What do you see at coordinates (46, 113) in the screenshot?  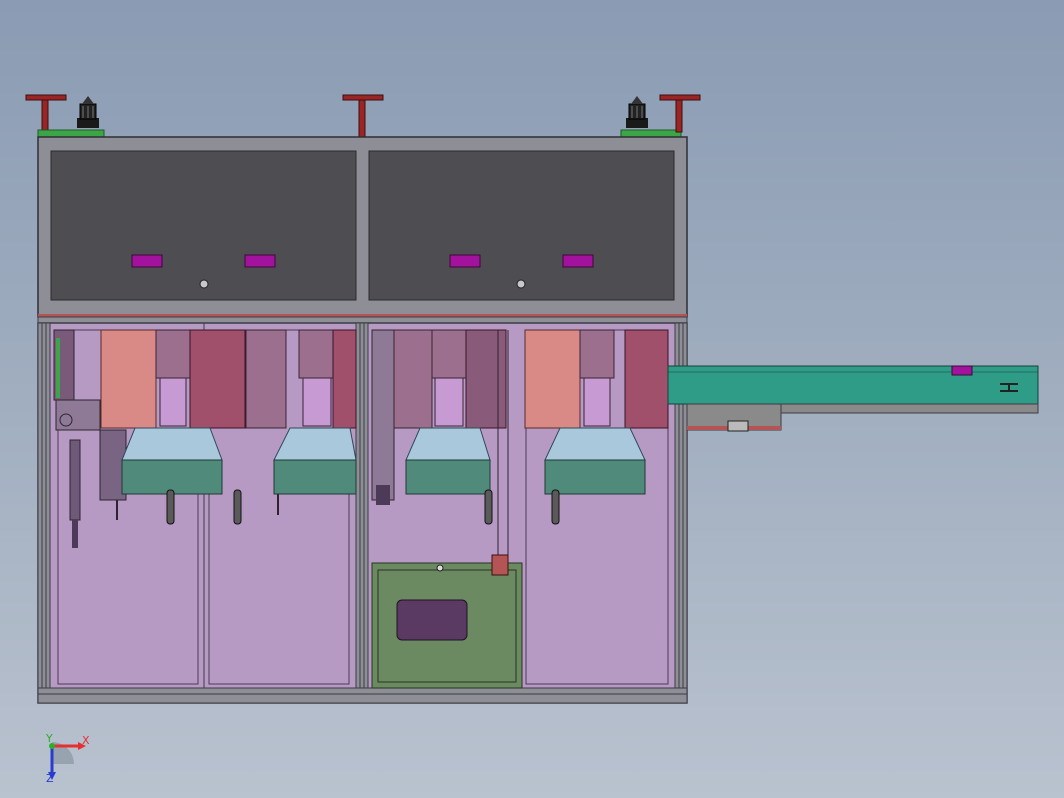 I see `roof-post-left` at bounding box center [46, 113].